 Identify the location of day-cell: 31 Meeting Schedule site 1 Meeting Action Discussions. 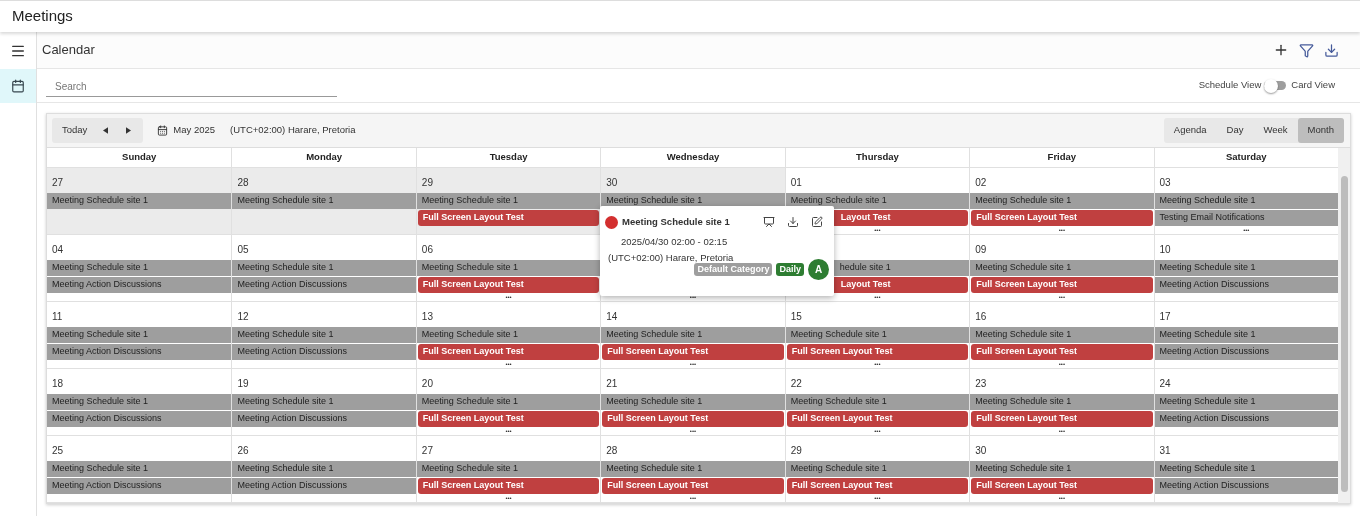
(1245, 469).